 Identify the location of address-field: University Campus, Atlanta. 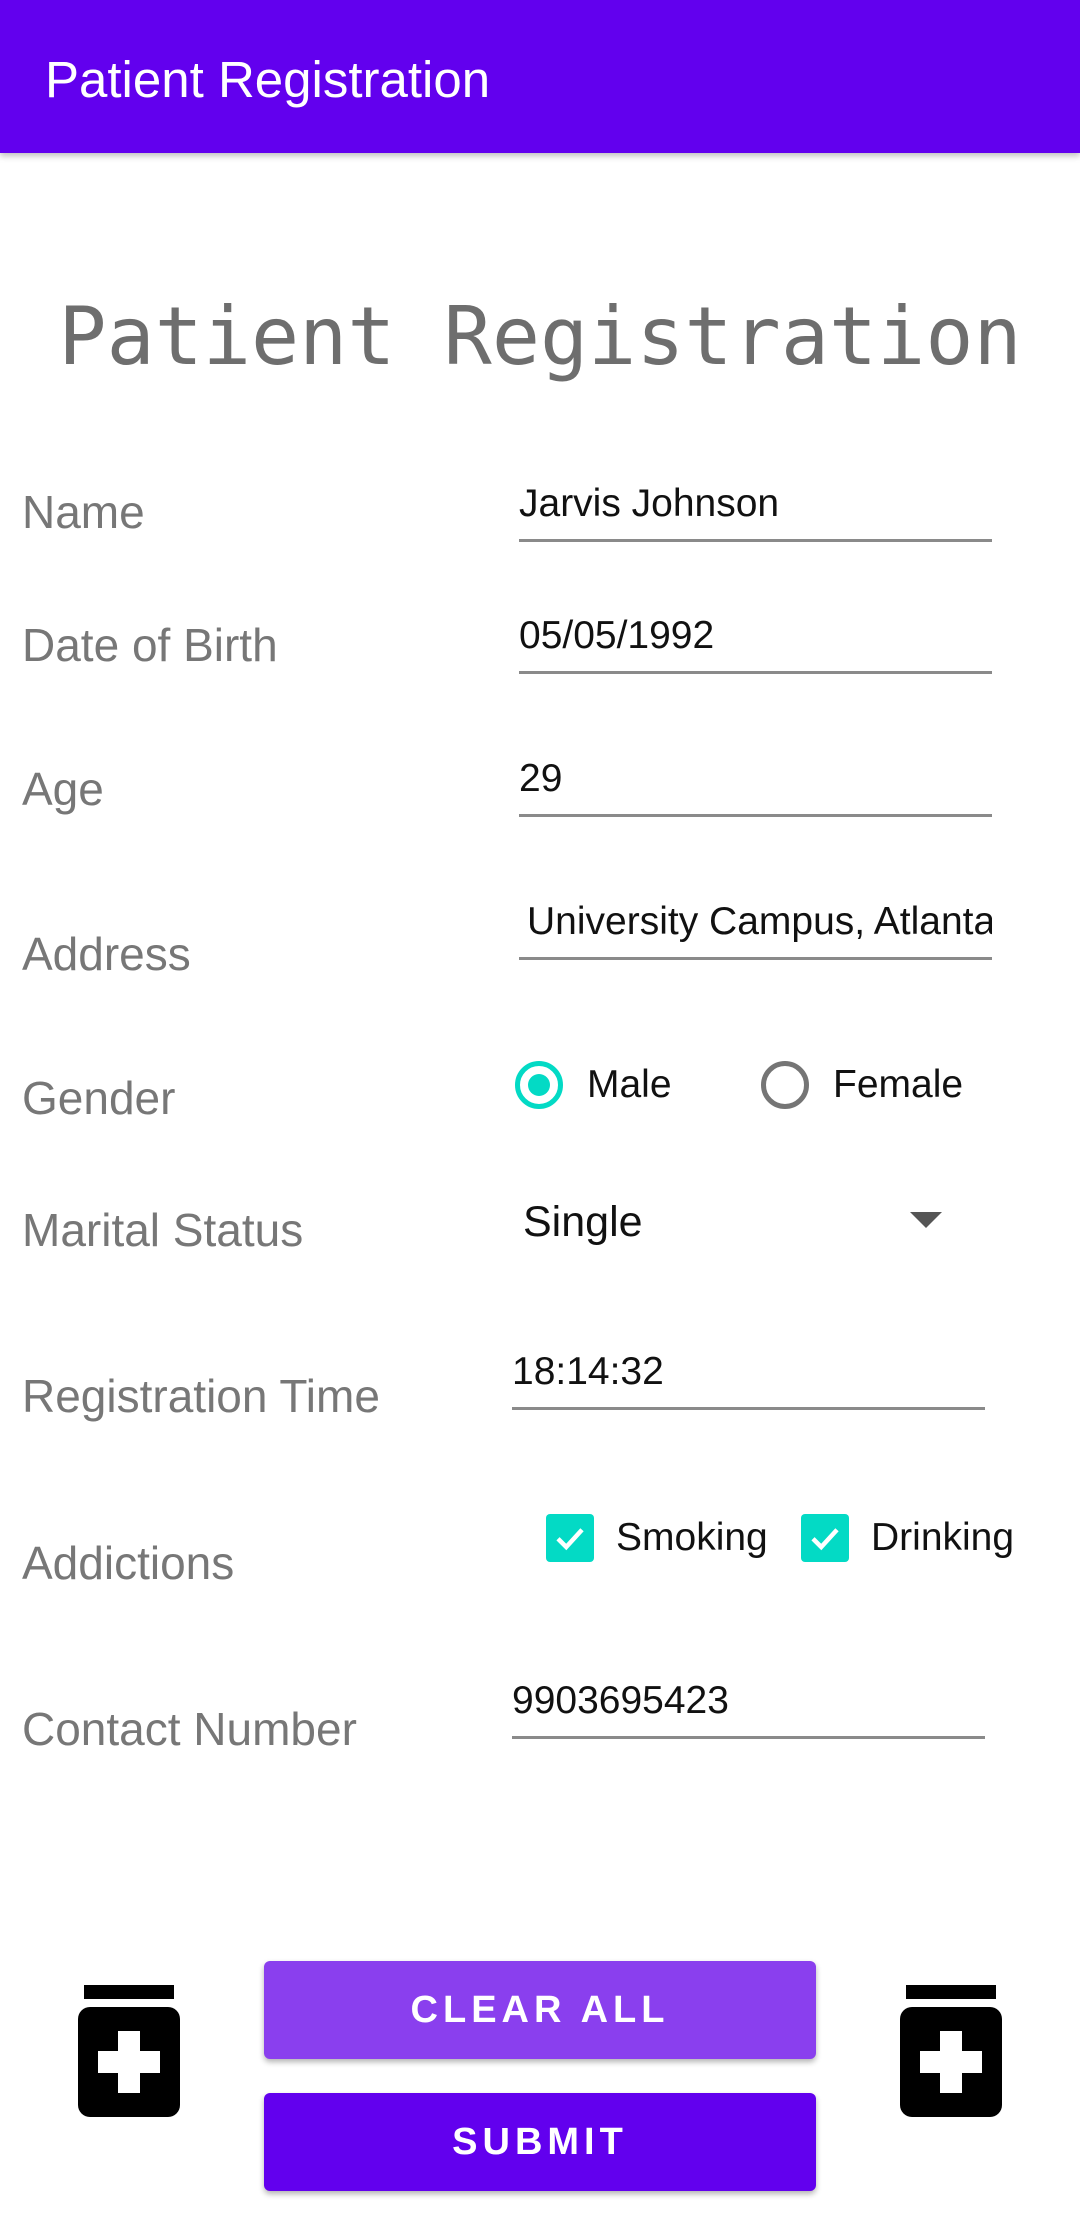
(755, 930).